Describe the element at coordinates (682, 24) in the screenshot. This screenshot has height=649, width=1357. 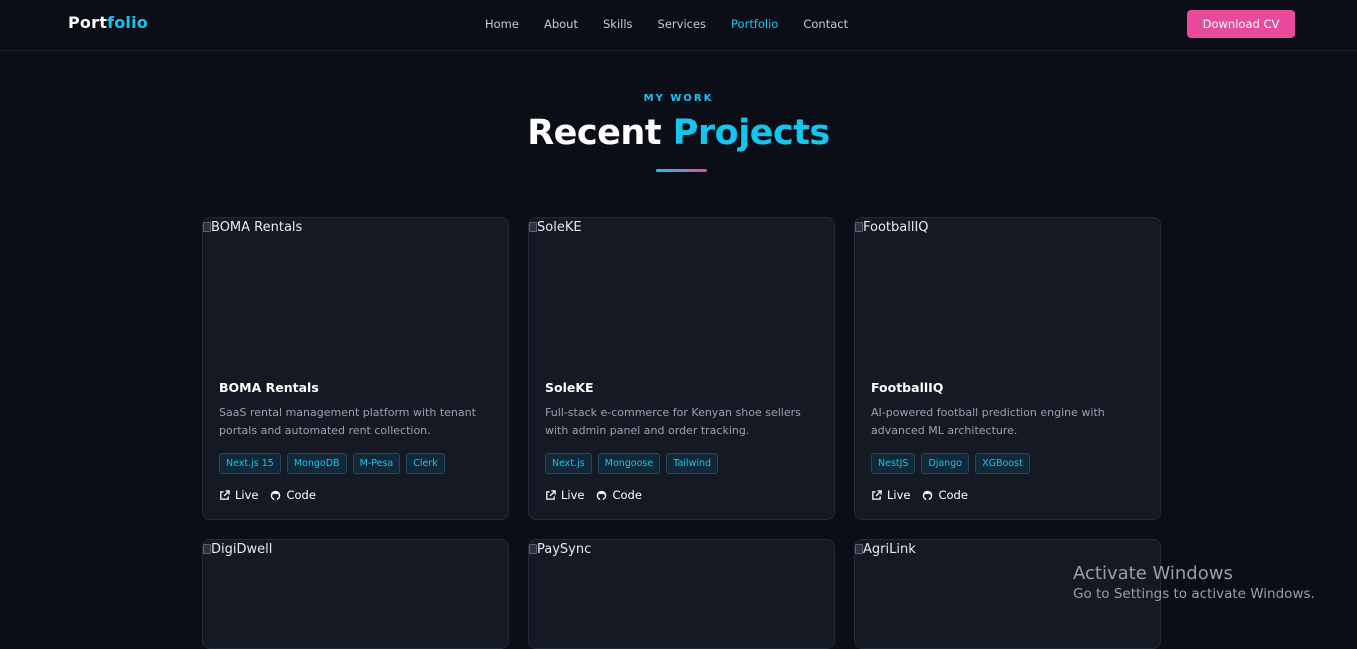
I see `nav-link-services: Services` at that location.